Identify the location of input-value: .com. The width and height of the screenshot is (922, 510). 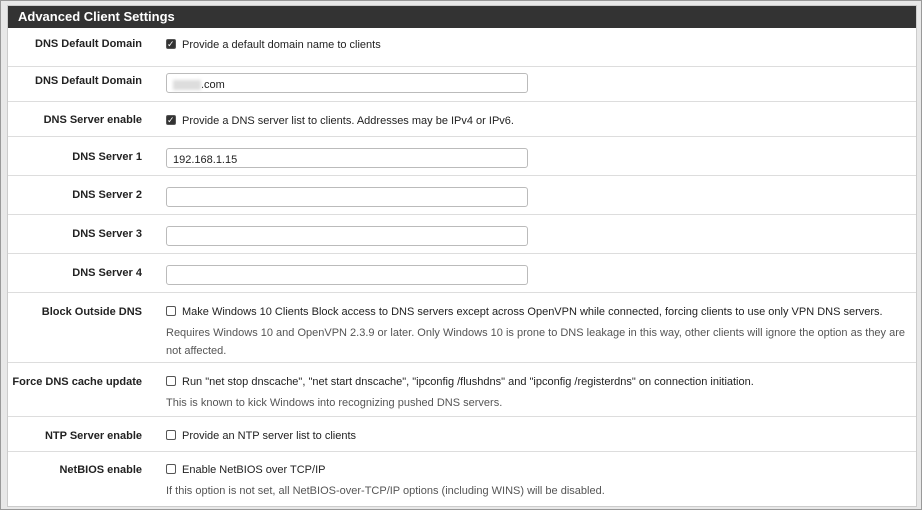
(213, 85).